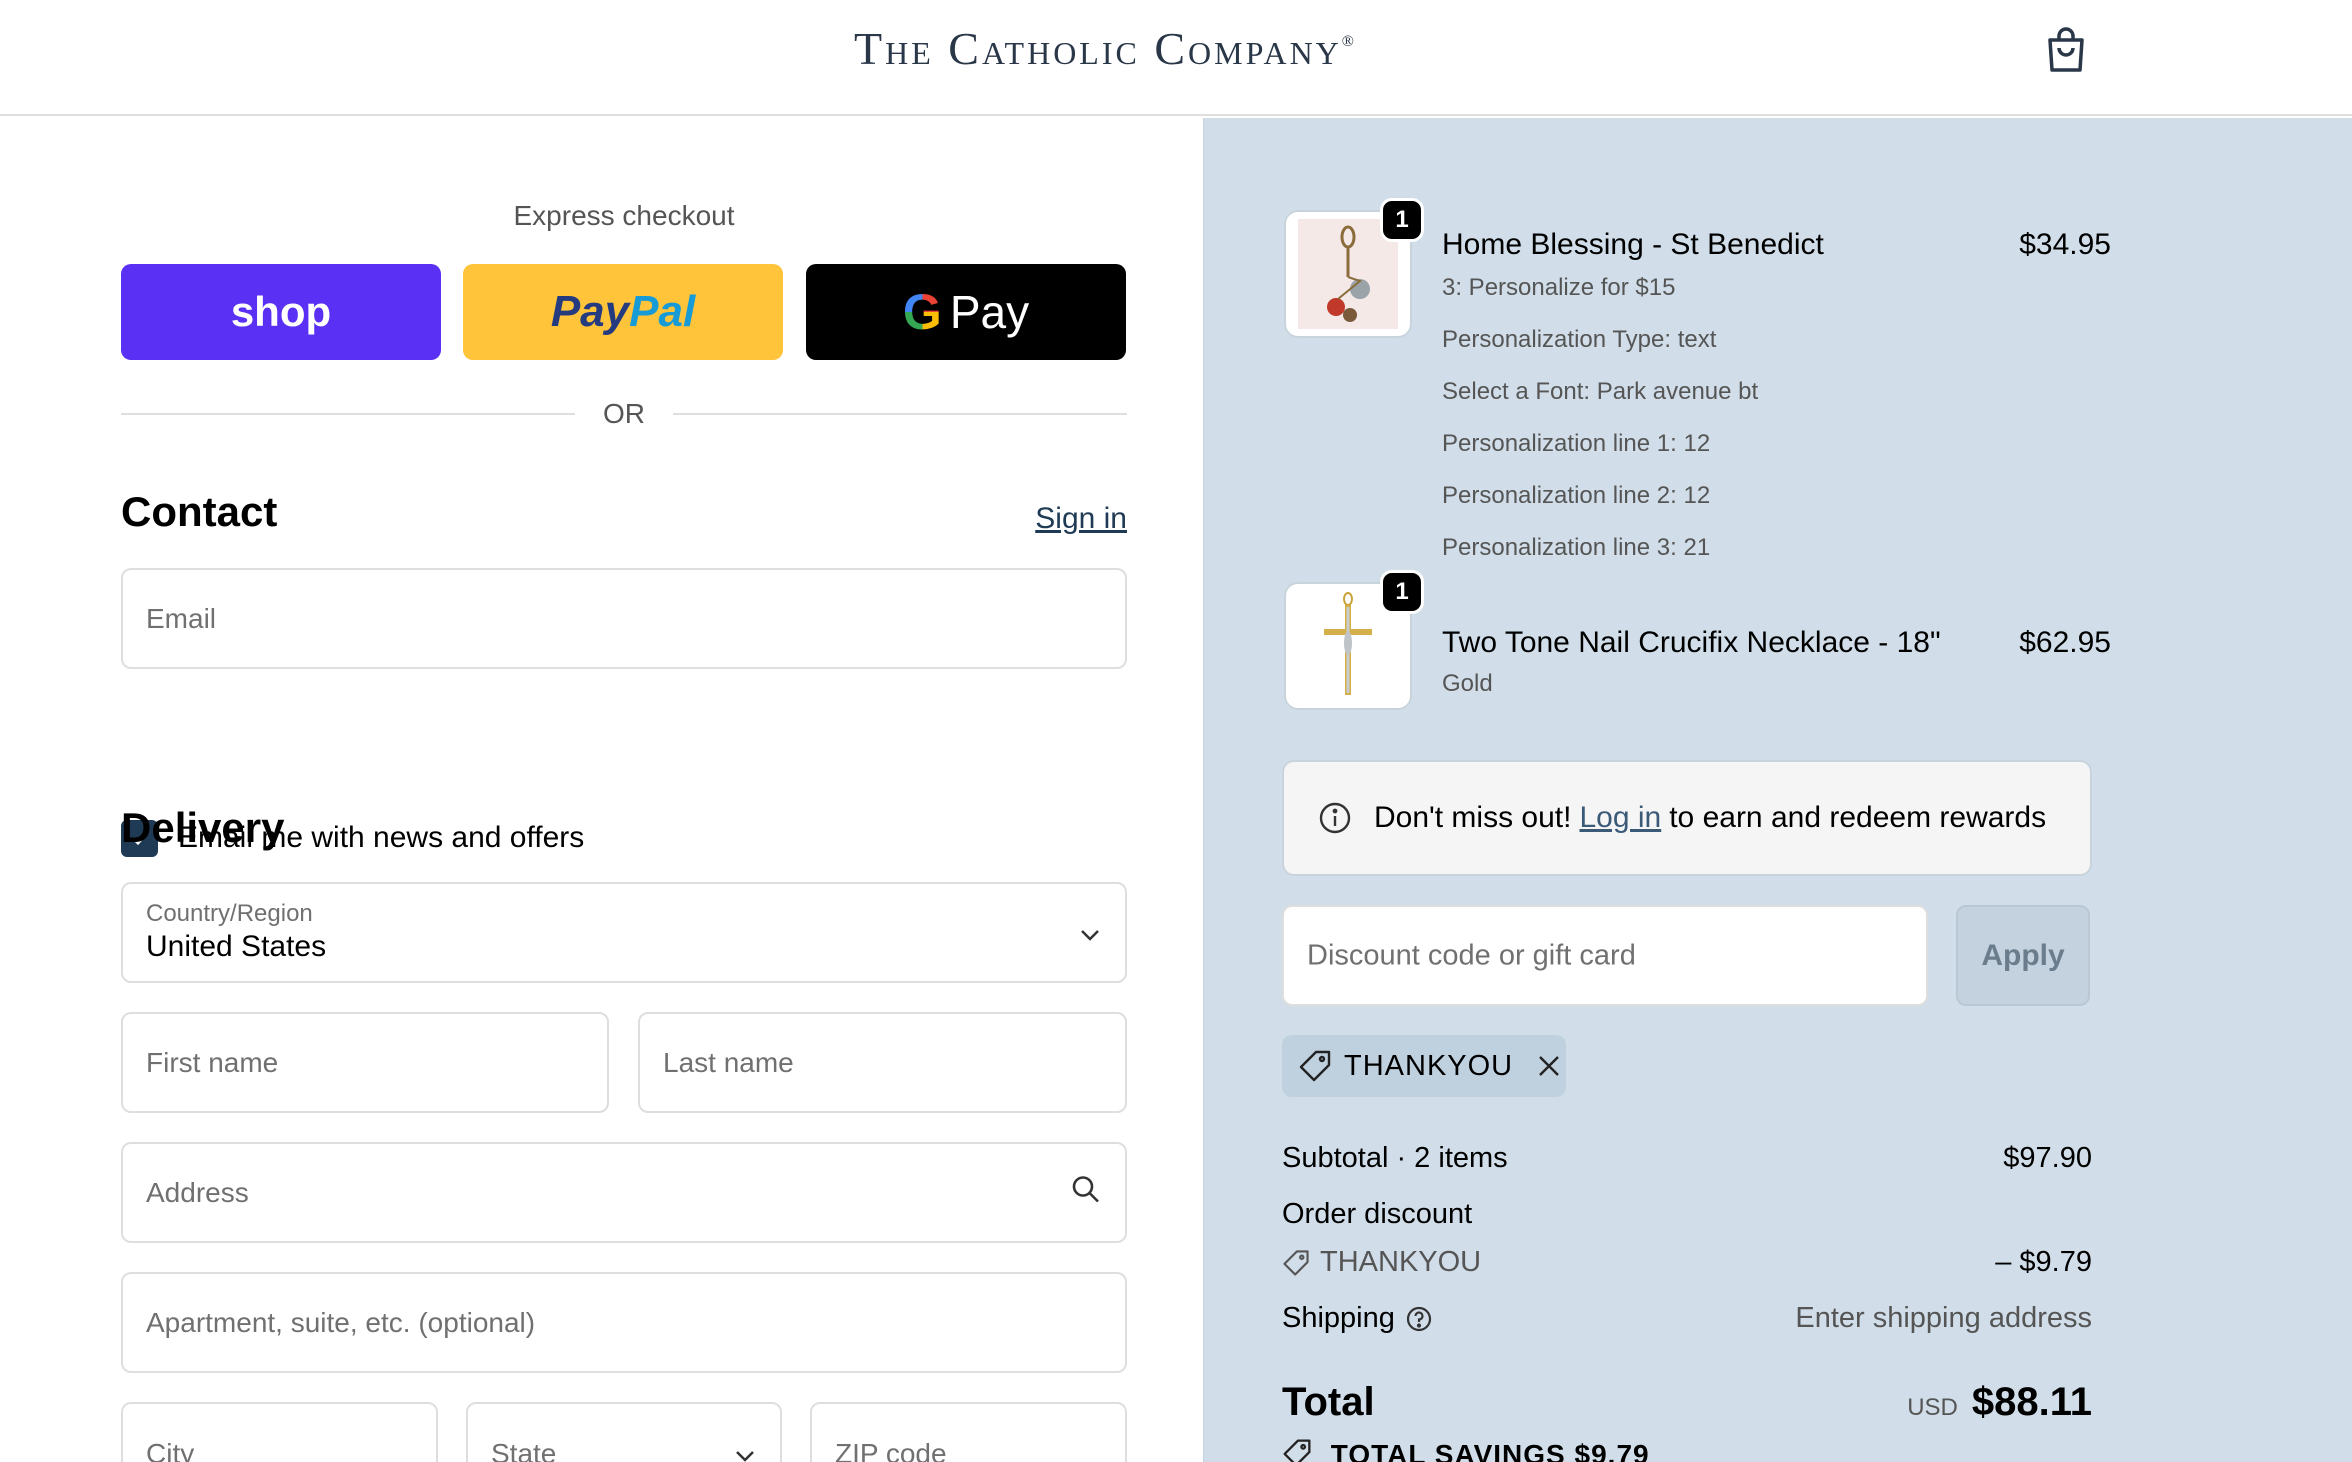 The image size is (2352, 1462). Describe the element at coordinates (1600, 391) in the screenshot. I see `item-detail: Select a Font: Park avenue bt` at that location.